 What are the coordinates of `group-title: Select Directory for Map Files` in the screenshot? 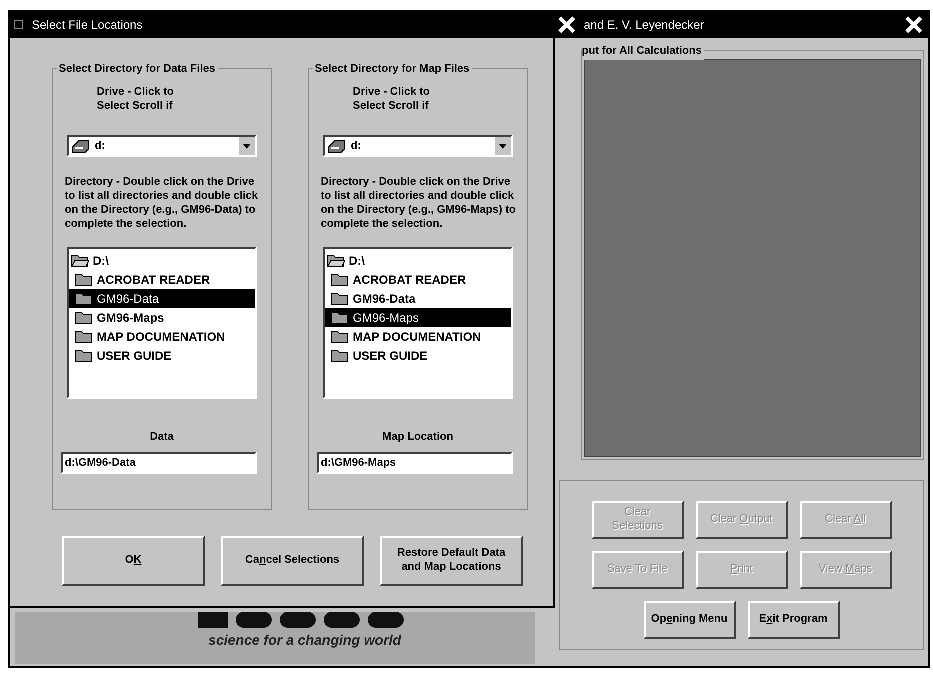 It's located at (392, 69).